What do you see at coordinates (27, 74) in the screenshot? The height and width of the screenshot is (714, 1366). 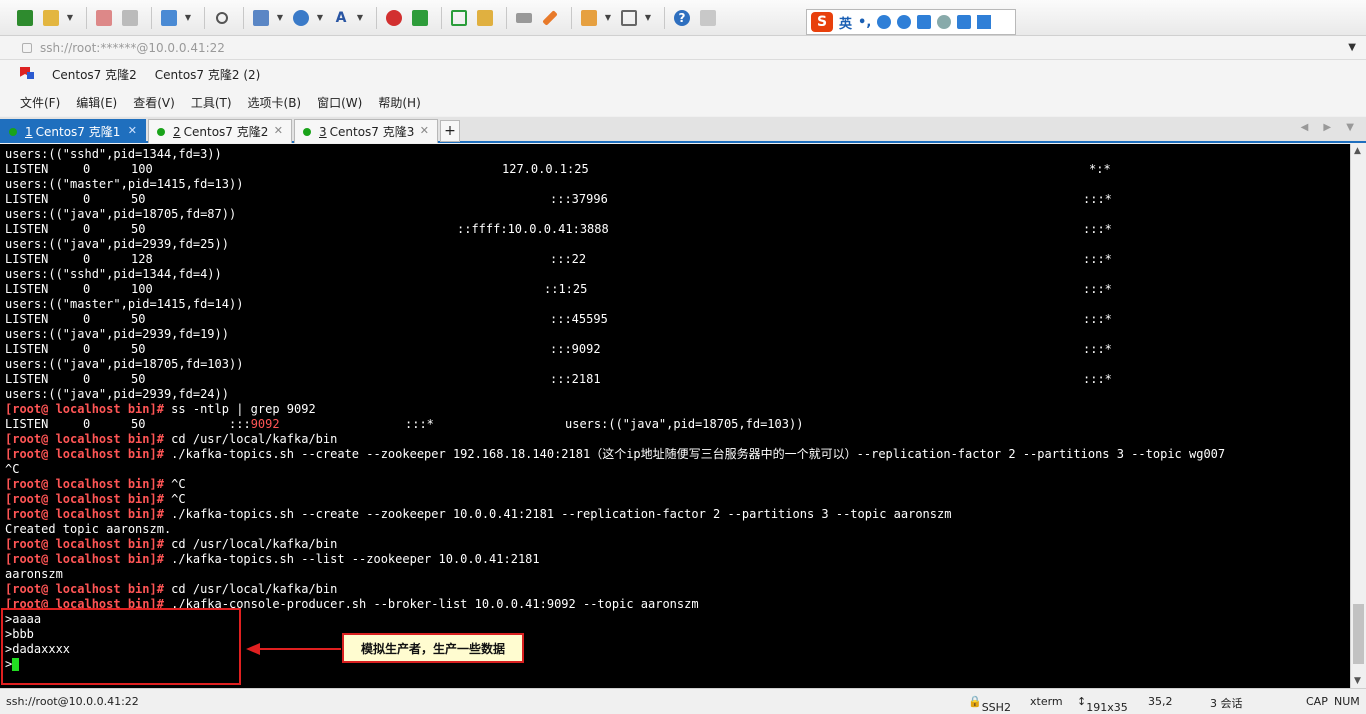 I see `sessions-icon` at bounding box center [27, 74].